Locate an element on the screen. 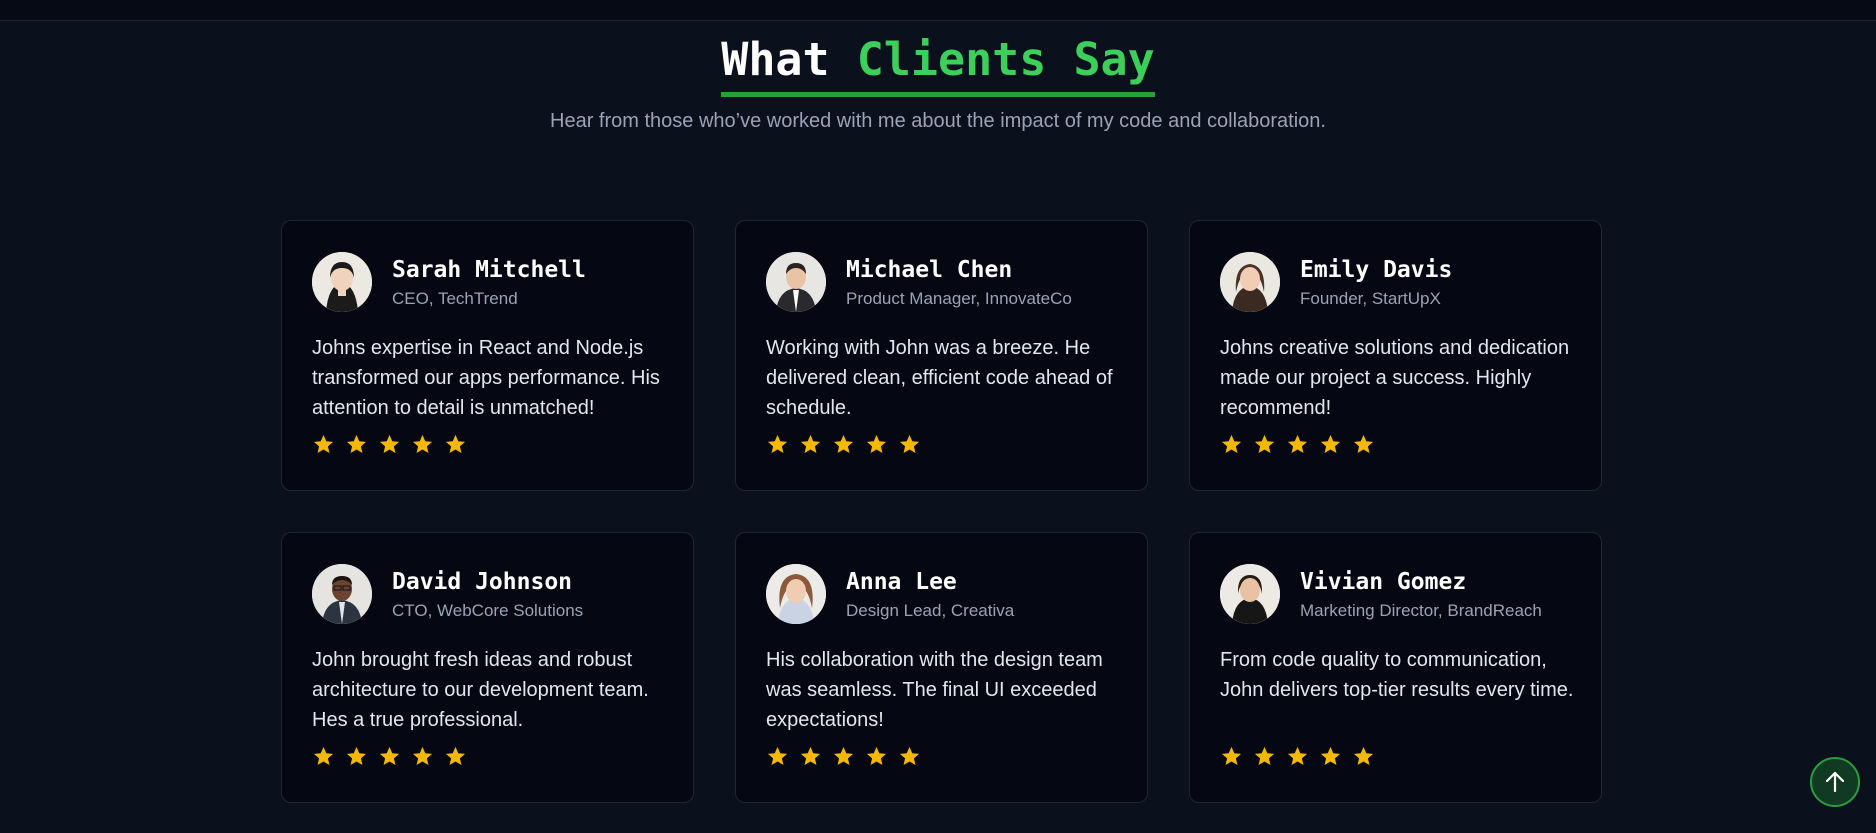  section-heading: What Clients Say is located at coordinates (938, 64).